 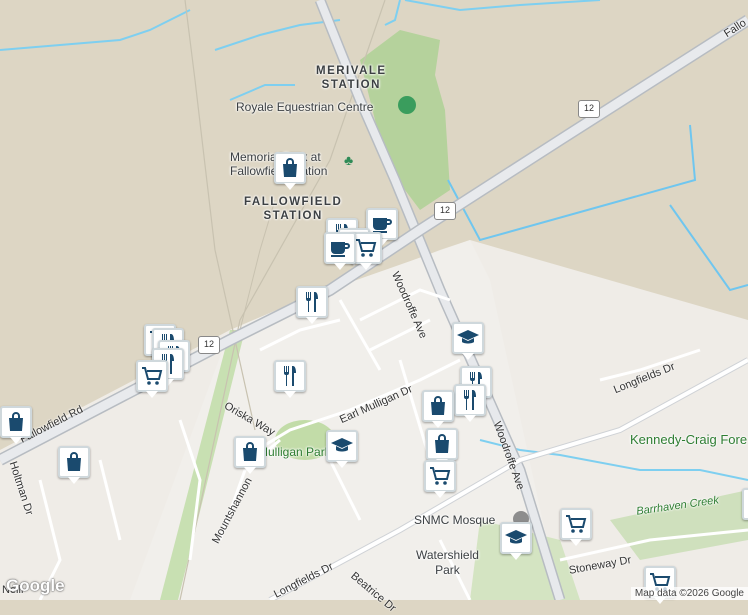 I want to click on royale-equestrian-label: Royale Equestrian Centre, so click(x=304, y=107).